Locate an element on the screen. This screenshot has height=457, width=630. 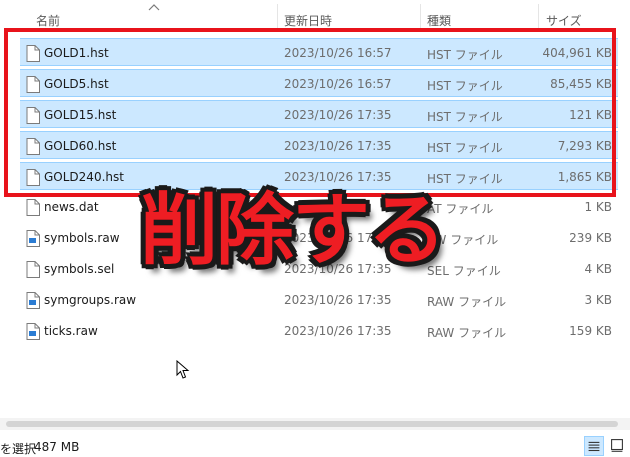
horizontal-scrollbar is located at coordinates (315, 424).